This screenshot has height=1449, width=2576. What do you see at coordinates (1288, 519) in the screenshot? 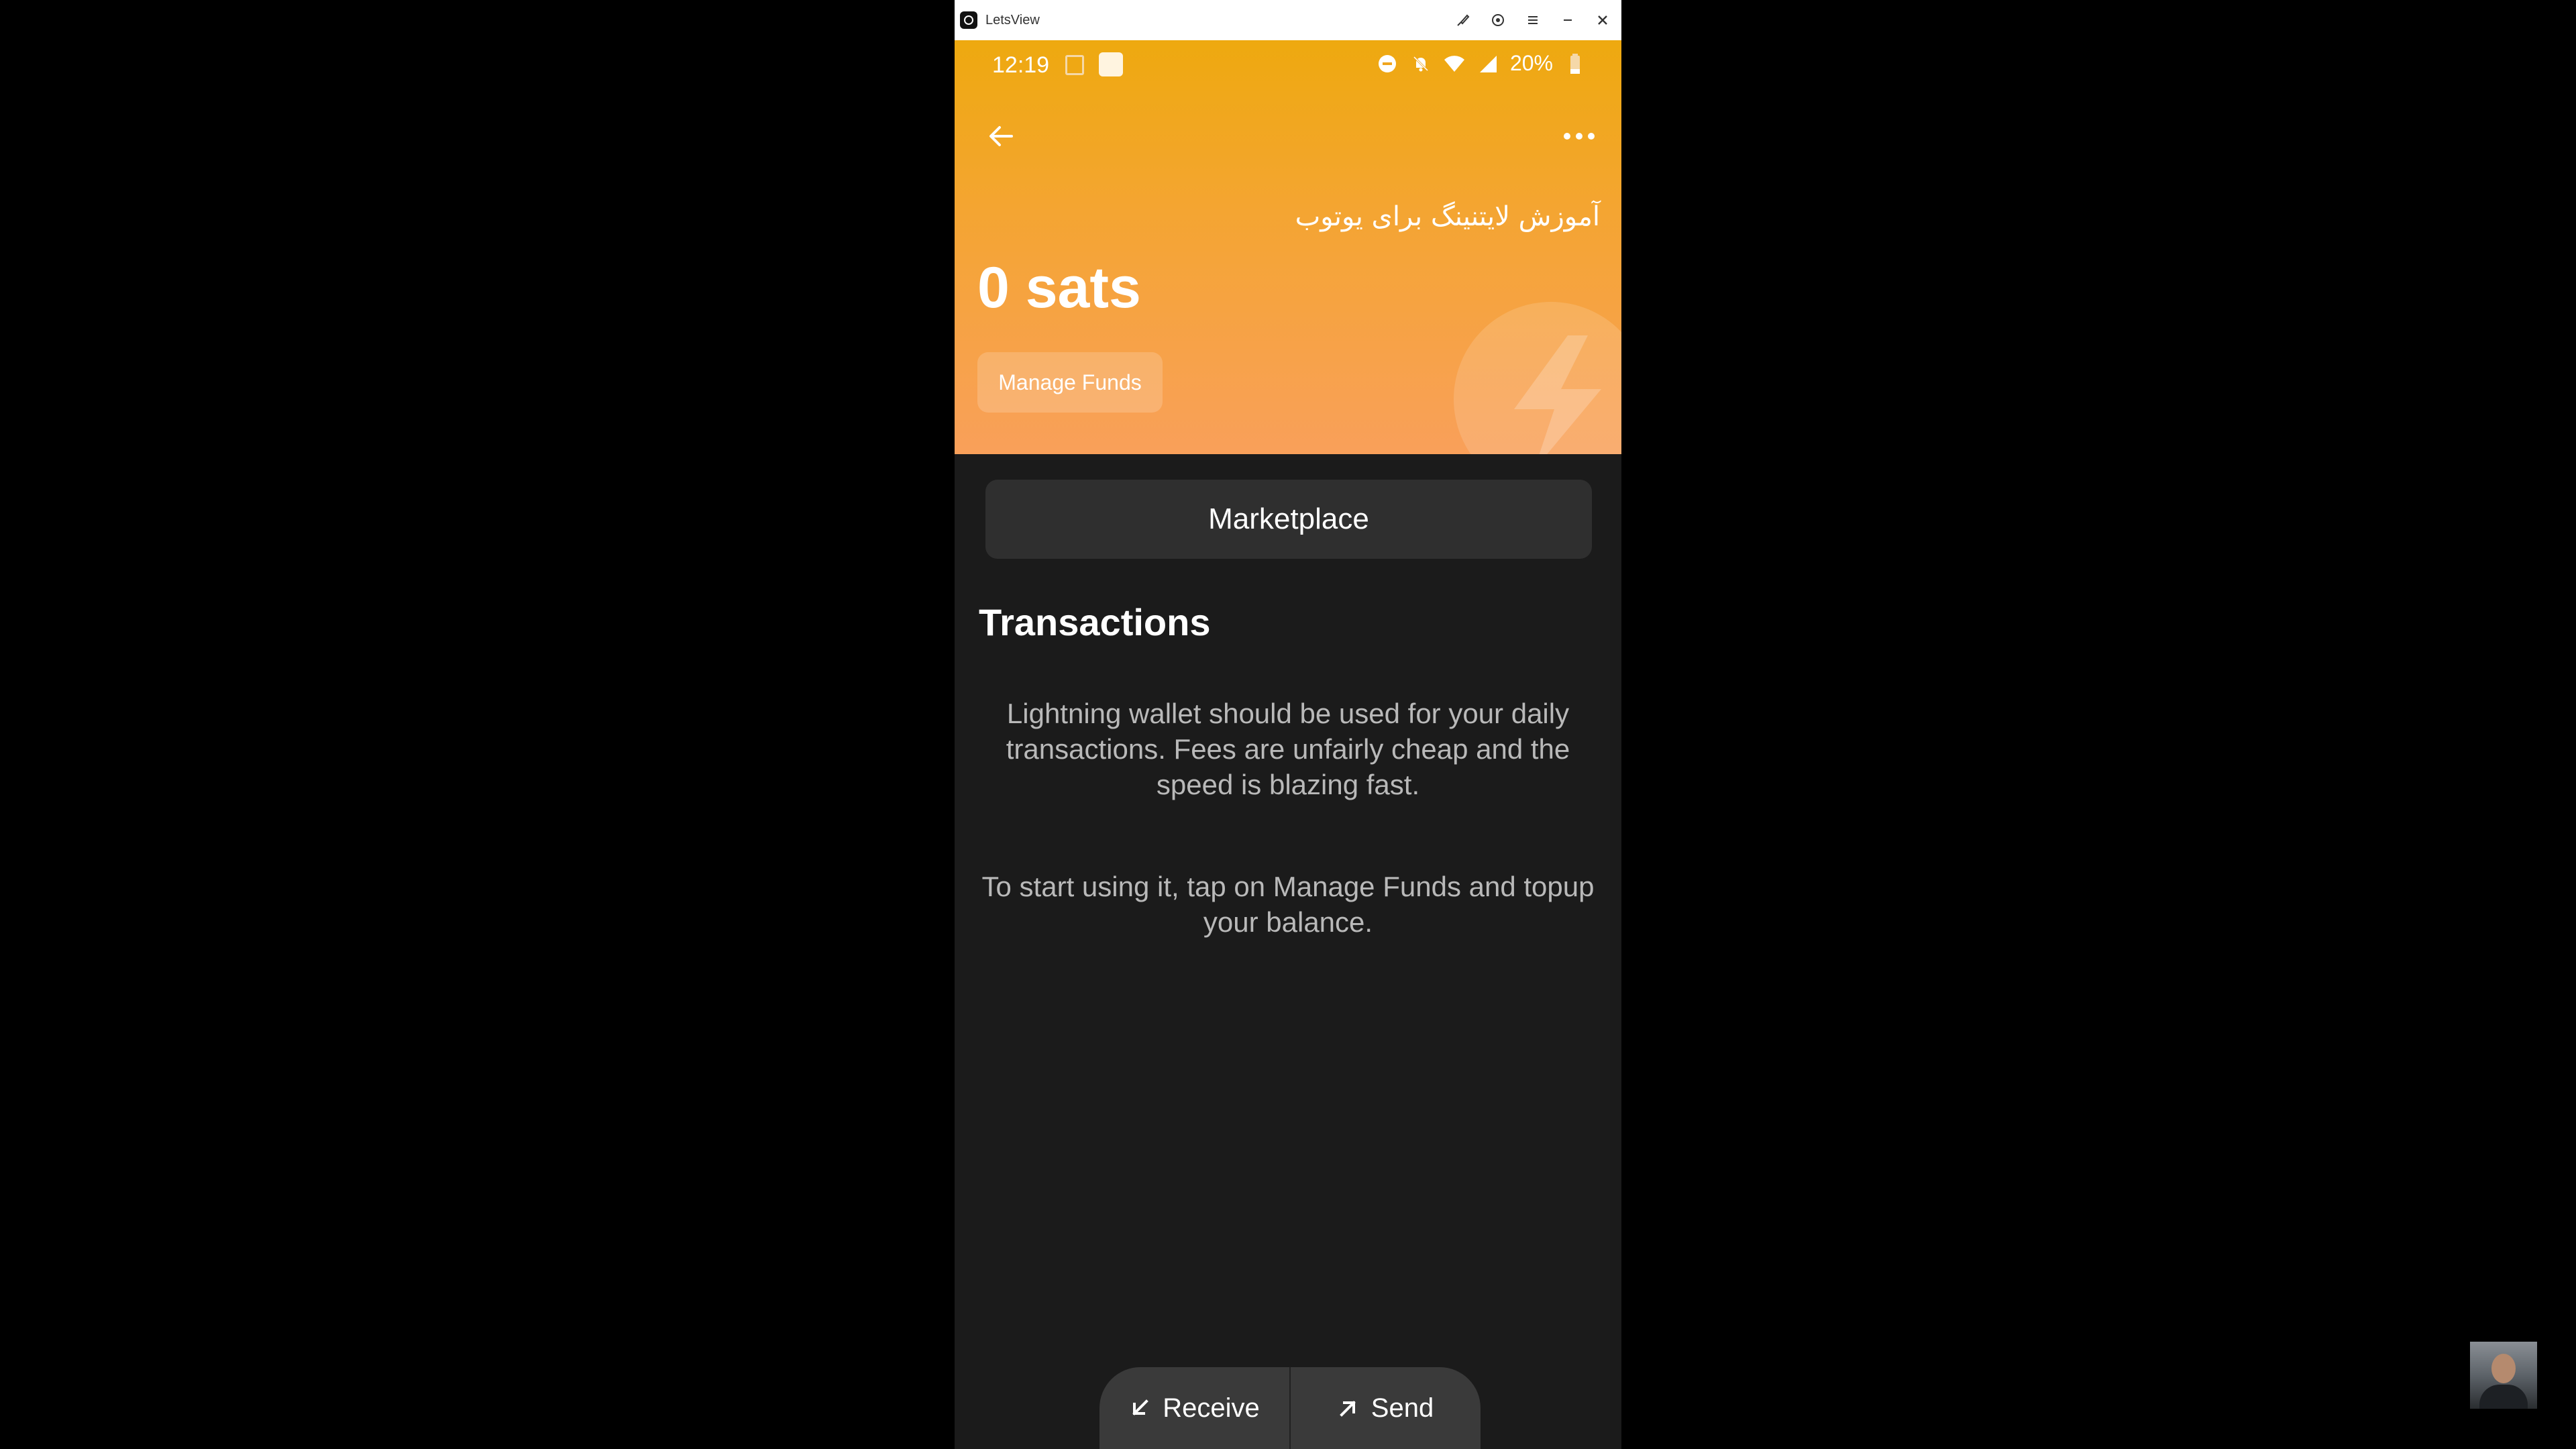
I see `marketplace-button: Marketplace` at bounding box center [1288, 519].